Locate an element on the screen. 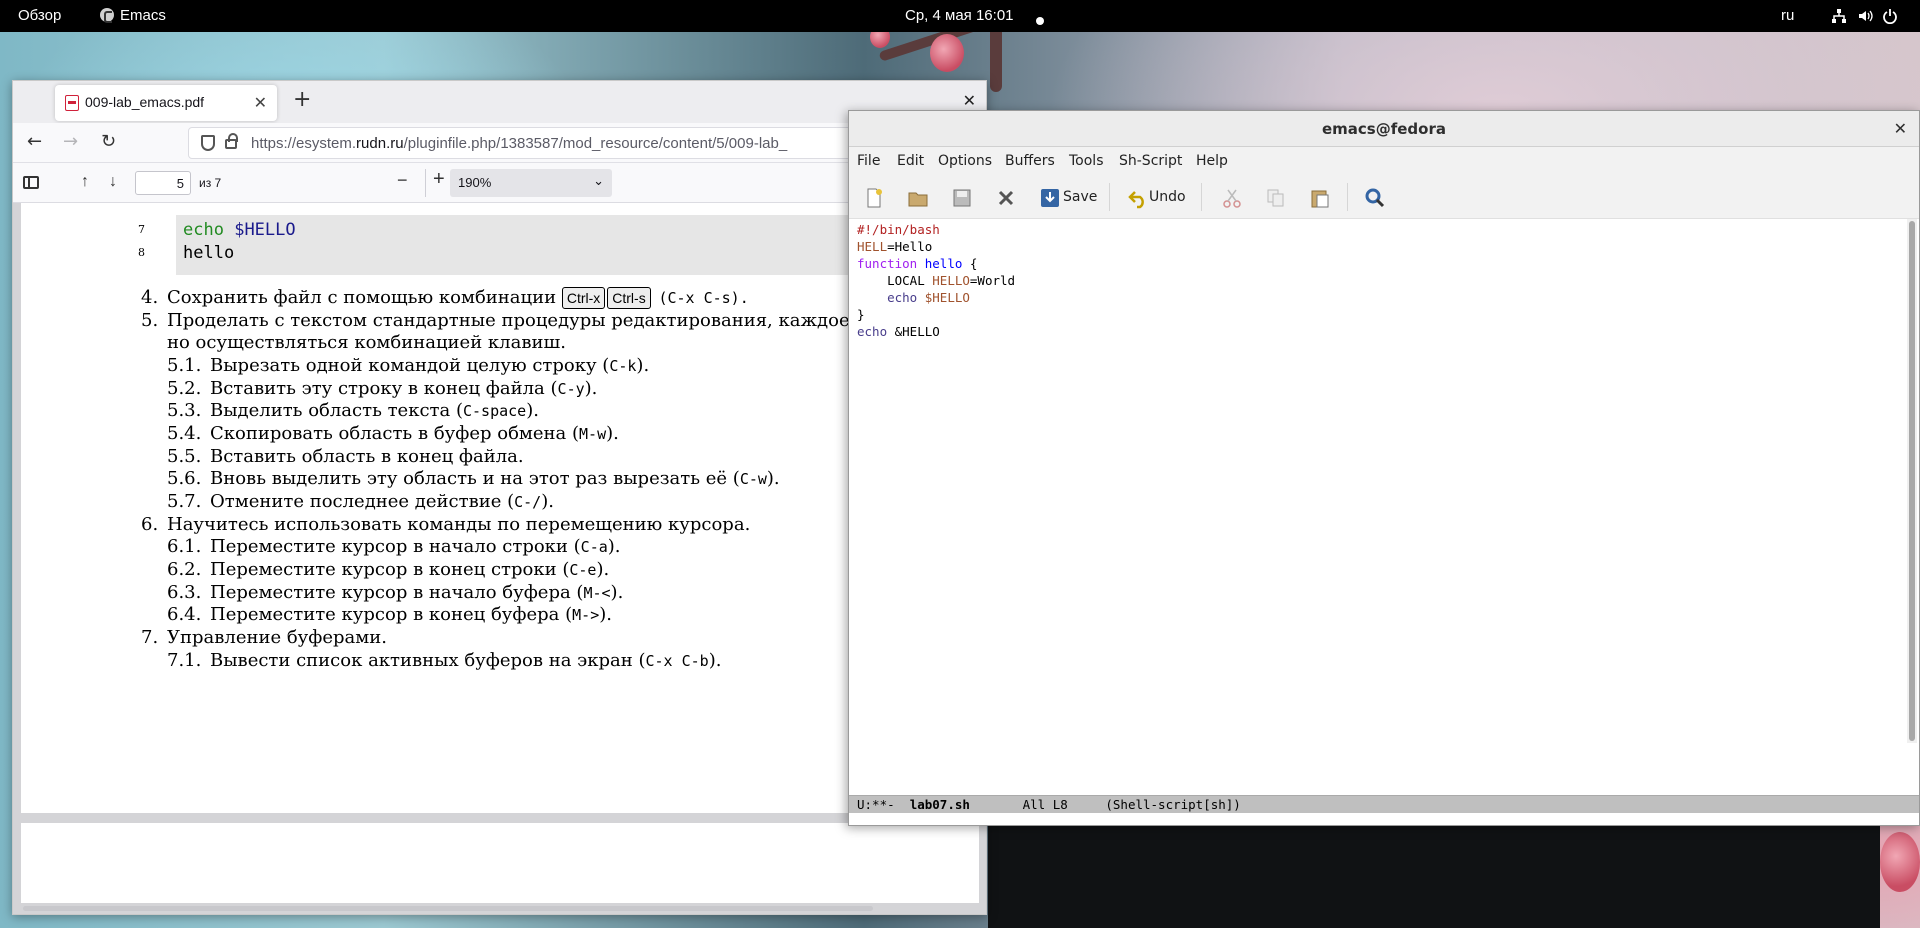 The width and height of the screenshot is (1920, 928). vertical-scrollbar is located at coordinates (1912, 481).